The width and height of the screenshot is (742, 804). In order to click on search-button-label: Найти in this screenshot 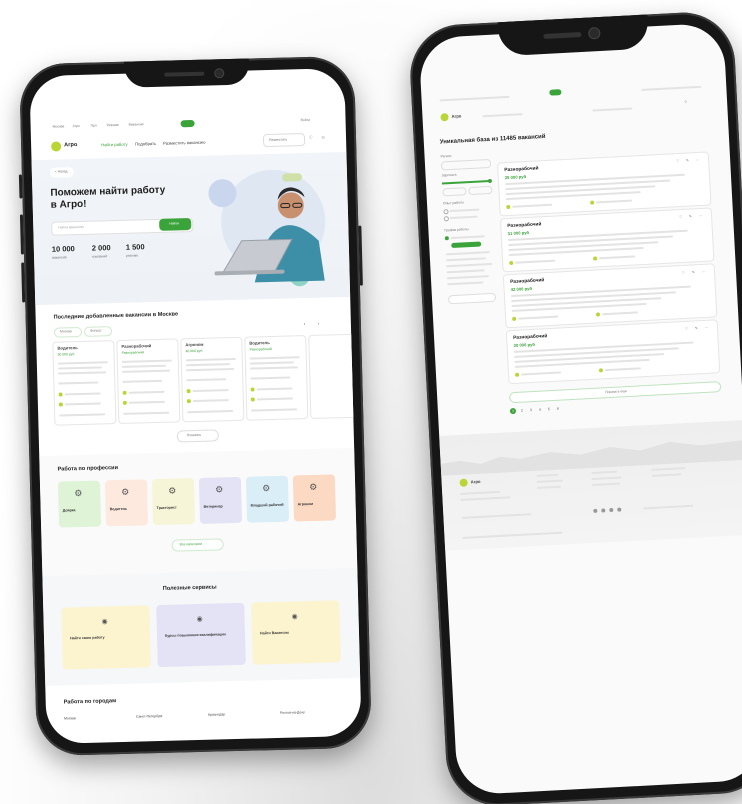, I will do `click(174, 223)`.